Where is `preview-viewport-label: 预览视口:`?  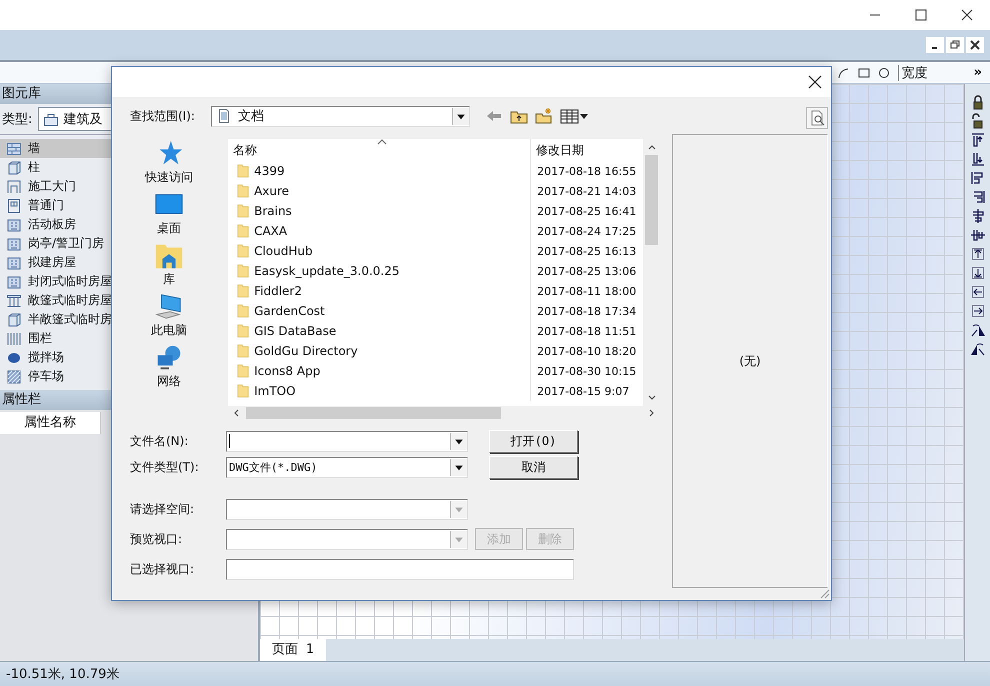 preview-viewport-label: 预览视口: is located at coordinates (157, 539).